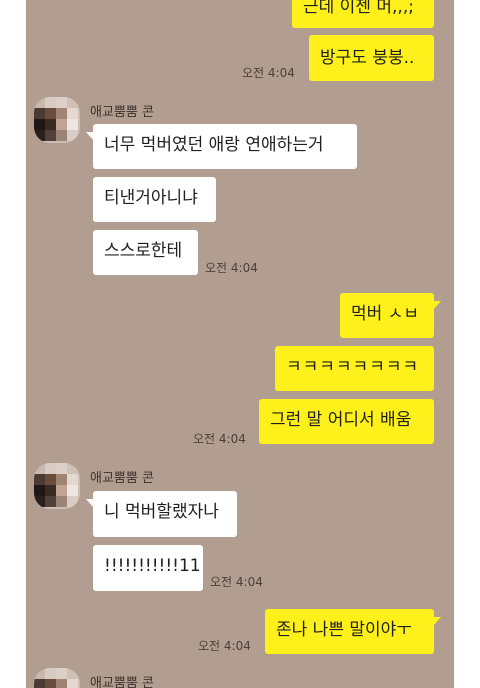  I want to click on message-bubble-outgoing: 존나 나쁜 말이야ㅜ, so click(353, 631).